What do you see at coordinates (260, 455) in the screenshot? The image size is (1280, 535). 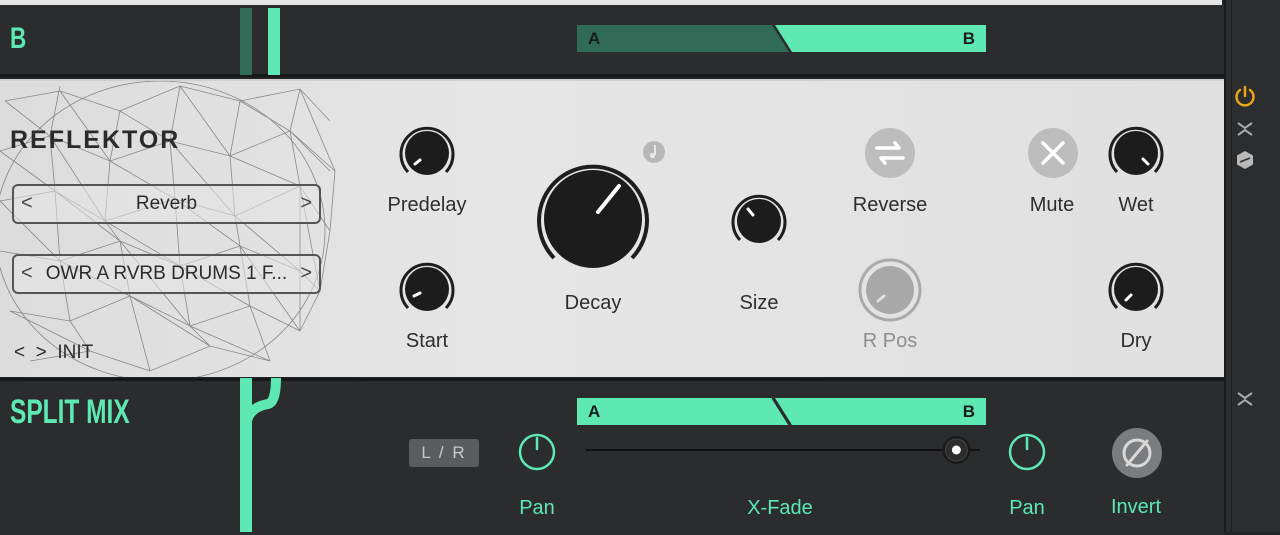 I see `split-routing-graphic` at bounding box center [260, 455].